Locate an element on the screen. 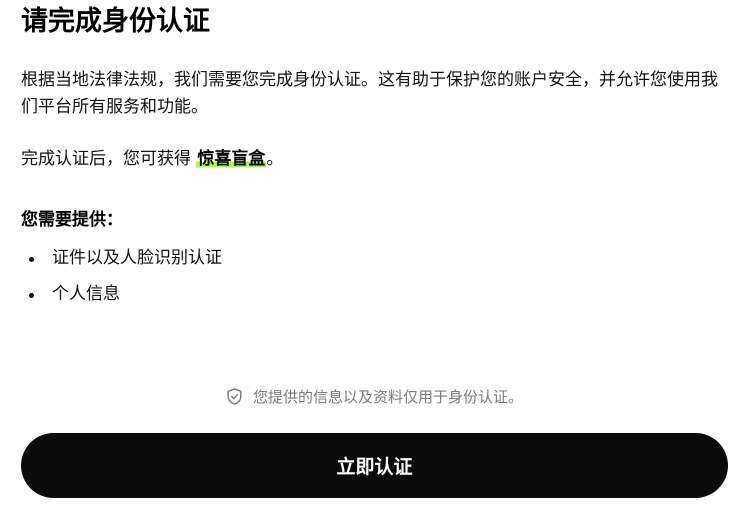 The height and width of the screenshot is (511, 736). verify-now-button: 立即认证 is located at coordinates (374, 465).